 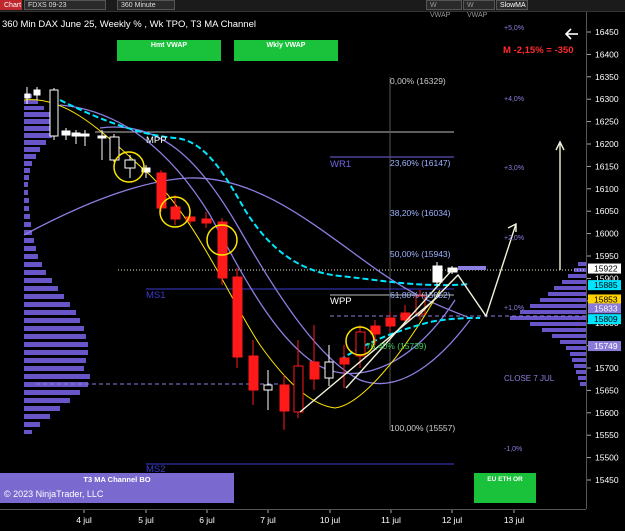 I want to click on pct-label-1: +1,0%, so click(x=514, y=308).